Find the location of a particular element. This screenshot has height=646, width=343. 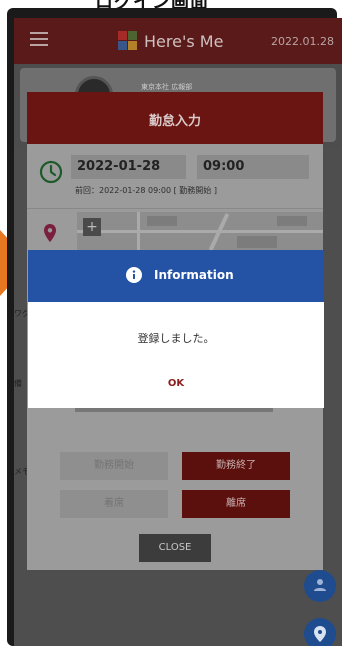

close-button: CLOSE is located at coordinates (175, 548).